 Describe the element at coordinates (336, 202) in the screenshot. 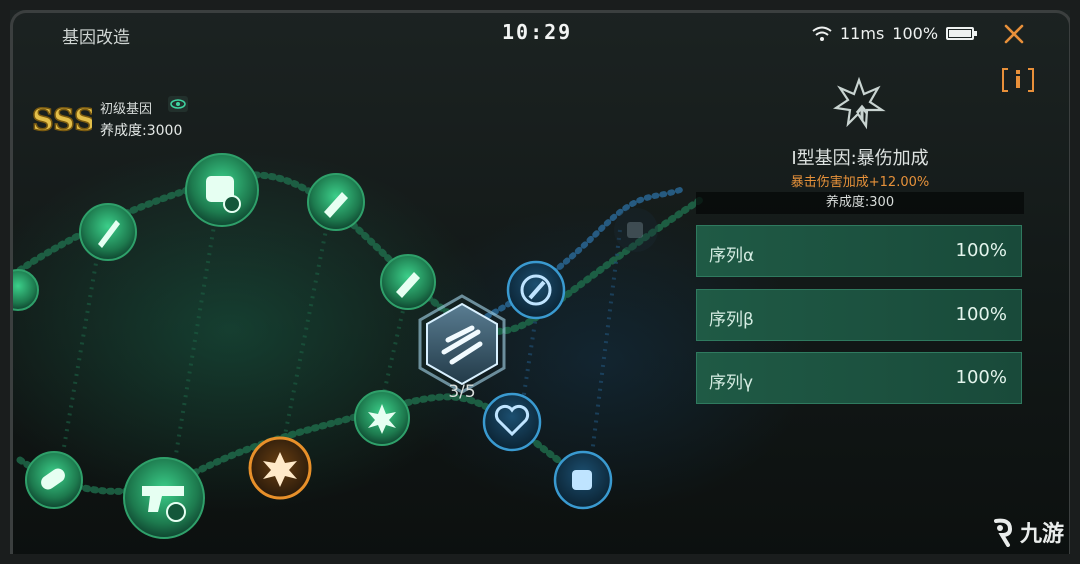

I see `node-melee-guard` at that location.